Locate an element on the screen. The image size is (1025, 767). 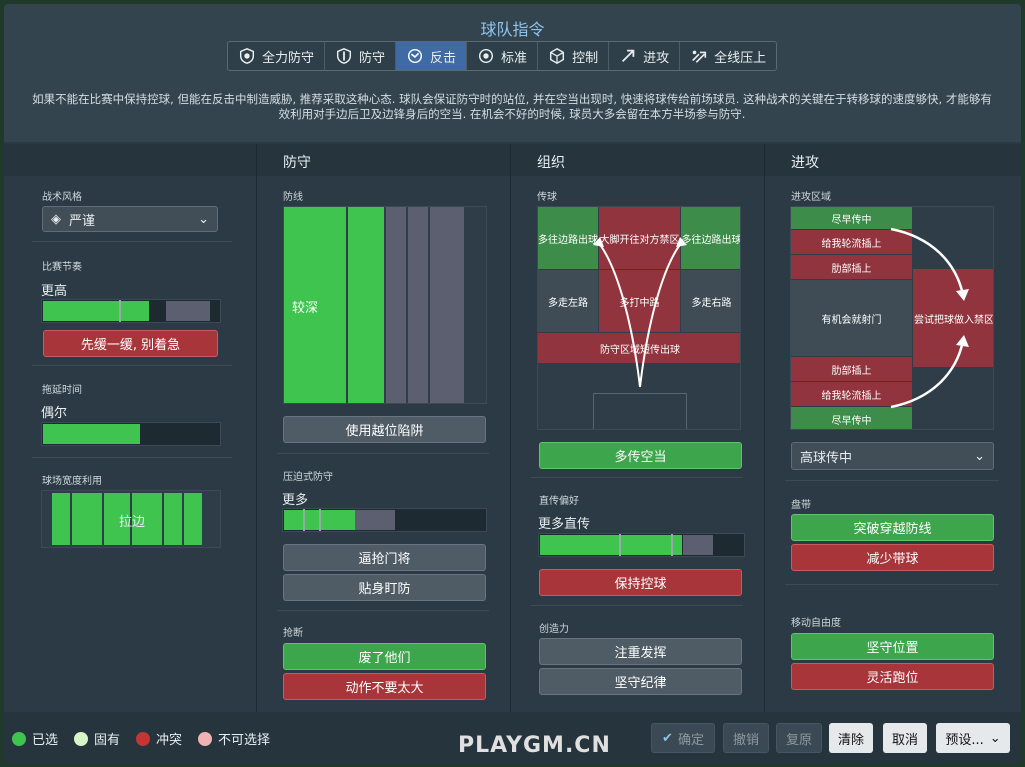
defensive-line-pitch: 较深 is located at coordinates (385, 305).